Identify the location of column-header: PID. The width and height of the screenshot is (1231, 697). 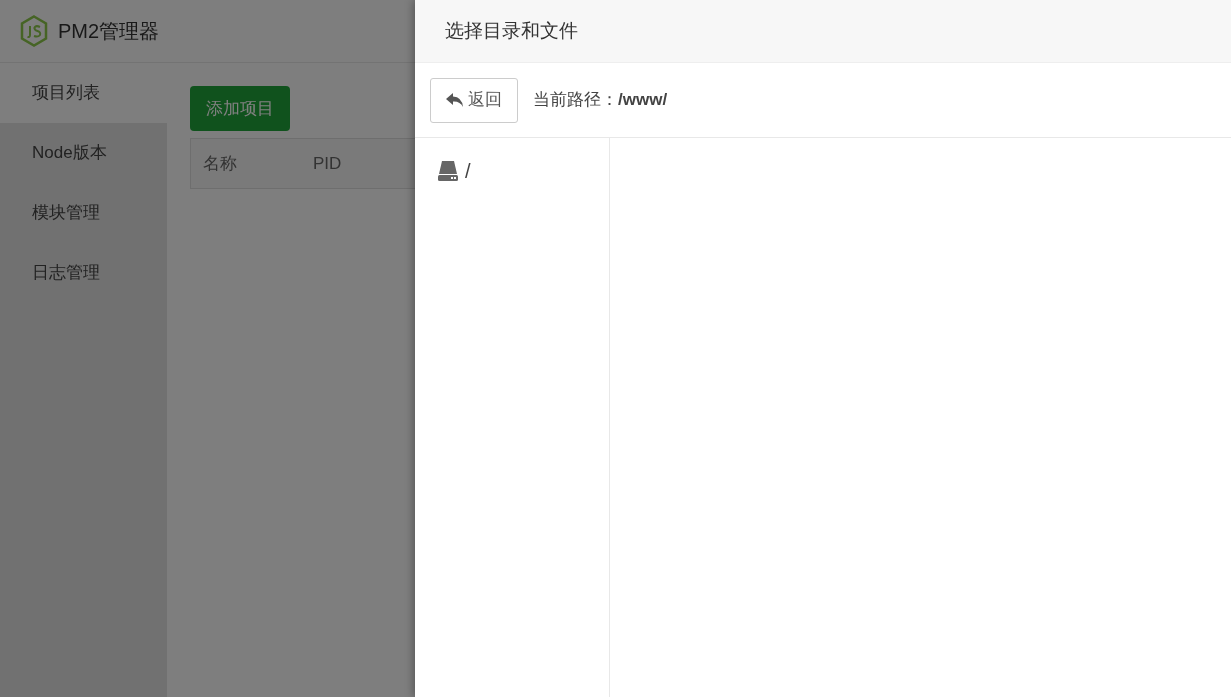
(327, 163).